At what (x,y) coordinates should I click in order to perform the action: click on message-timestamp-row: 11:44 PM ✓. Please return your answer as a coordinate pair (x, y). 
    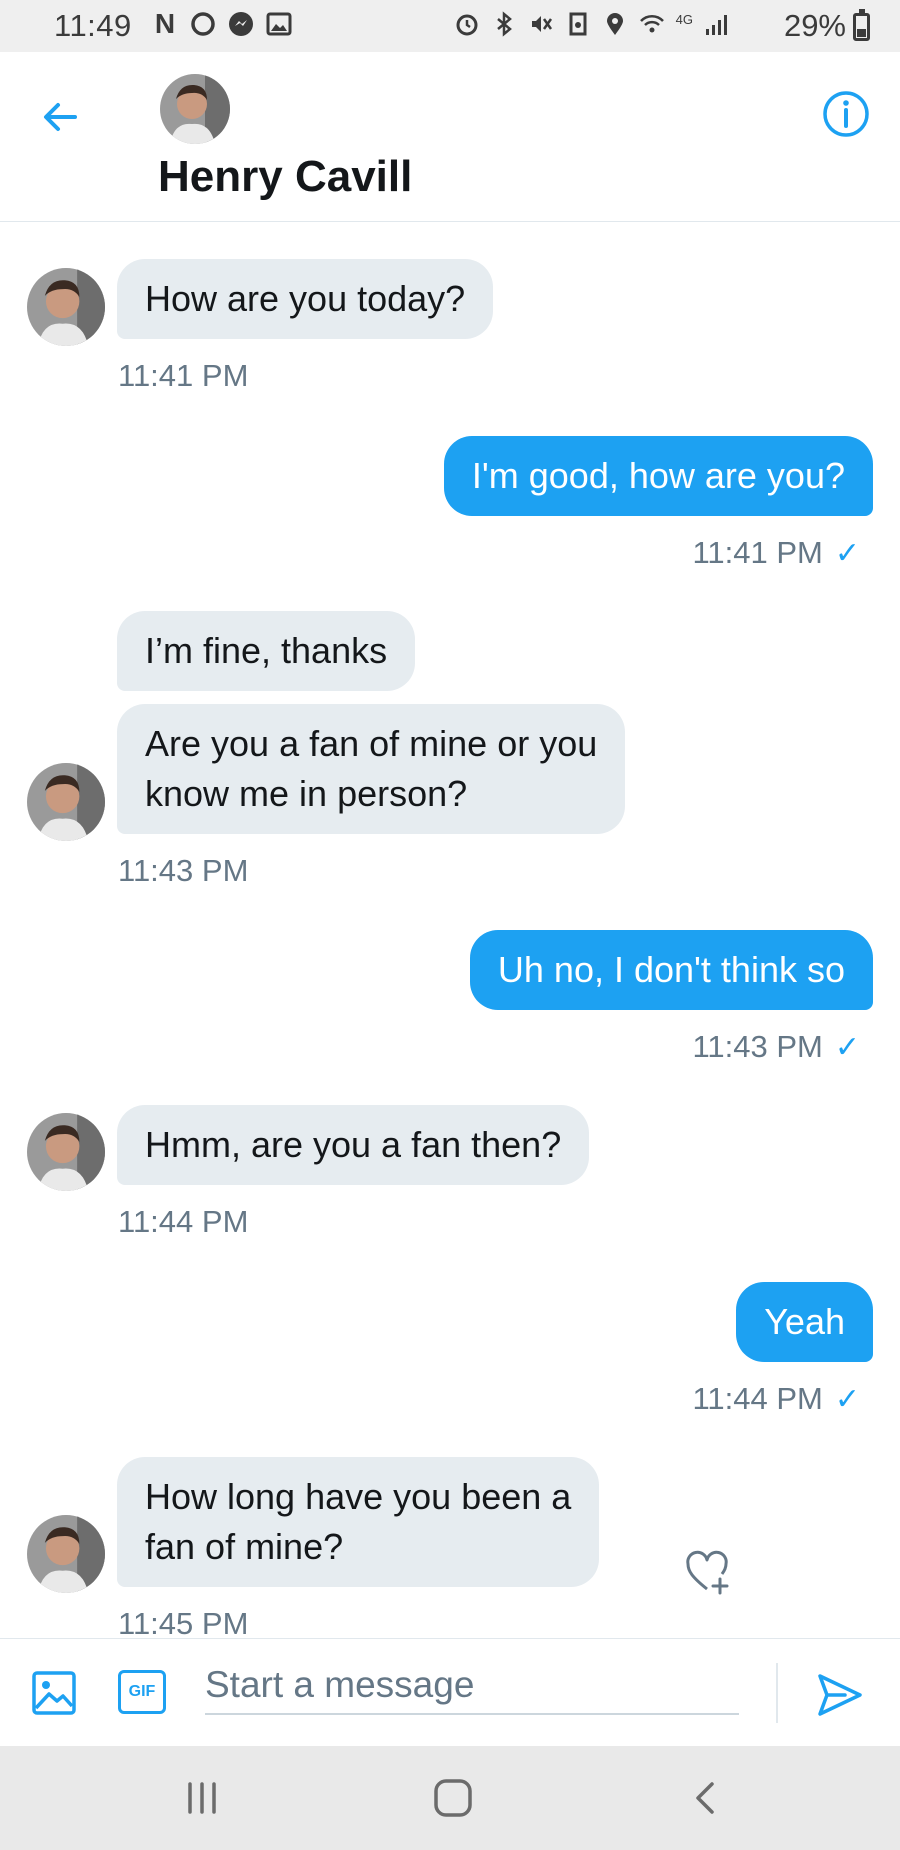
    Looking at the image, I should click on (776, 1399).